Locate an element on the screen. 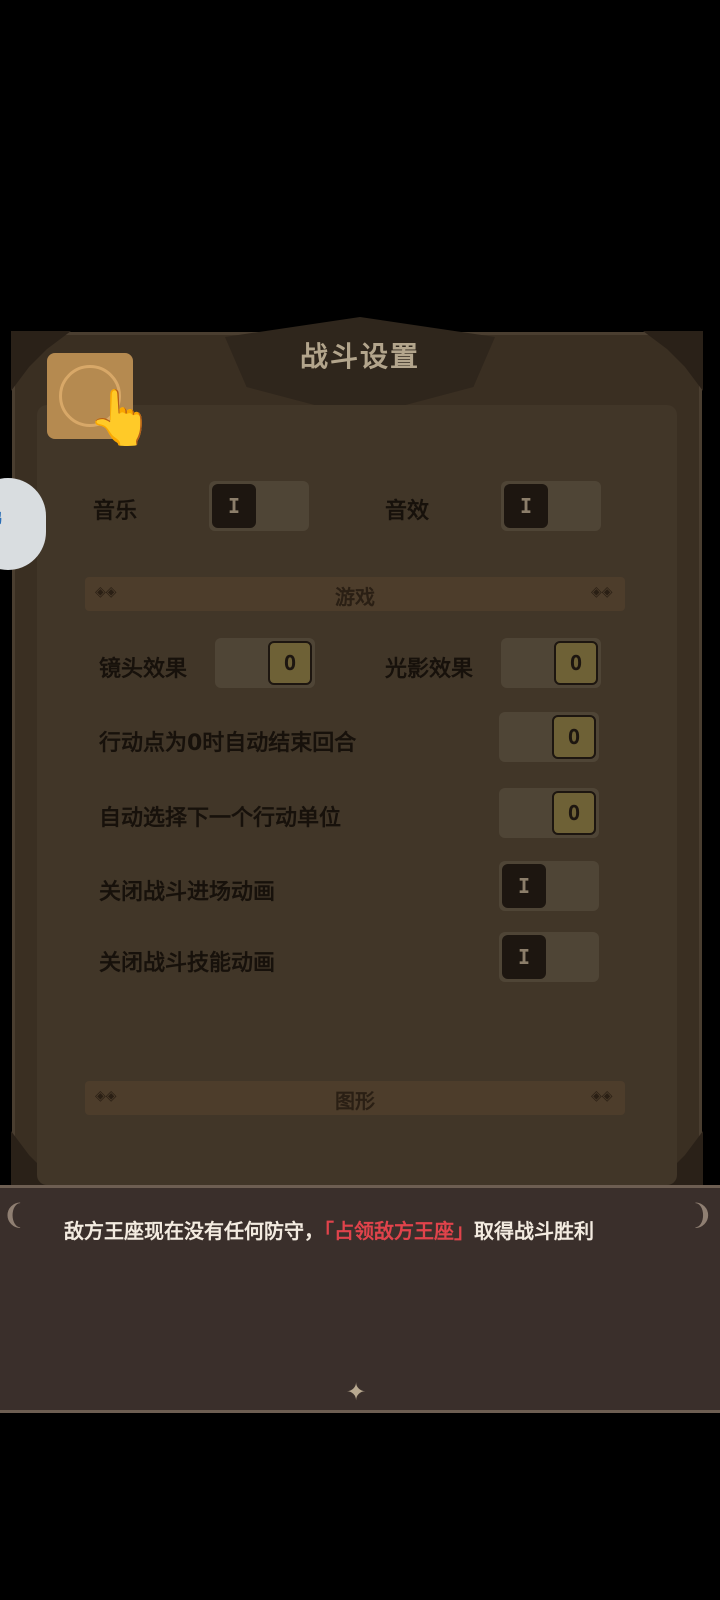 Image resolution: width=720 pixels, height=1600 pixels. sfx-label: 音效 is located at coordinates (407, 511).